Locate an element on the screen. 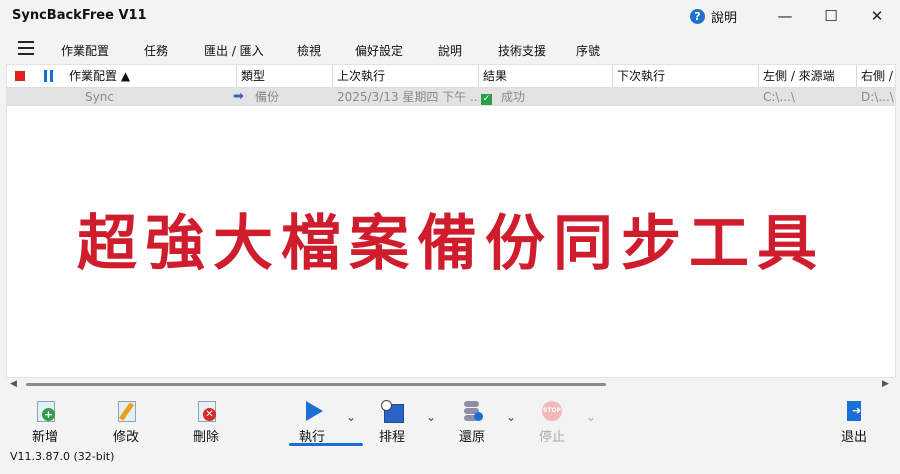  menu-profile: 作業配置 is located at coordinates (85, 50).